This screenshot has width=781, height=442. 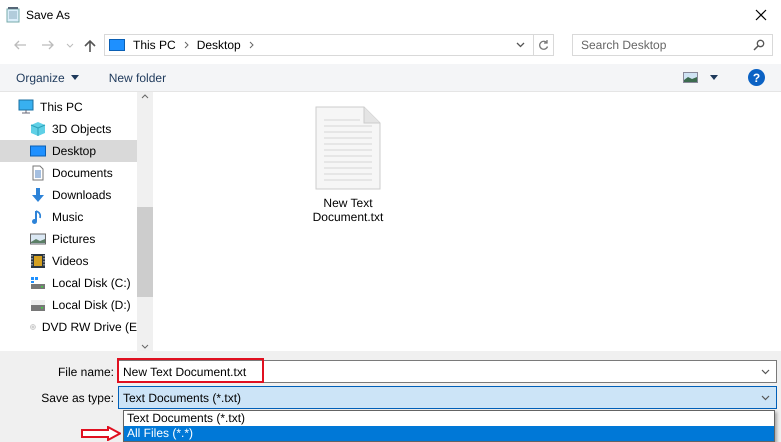 I want to click on right-arrow-icon, so click(x=48, y=45).